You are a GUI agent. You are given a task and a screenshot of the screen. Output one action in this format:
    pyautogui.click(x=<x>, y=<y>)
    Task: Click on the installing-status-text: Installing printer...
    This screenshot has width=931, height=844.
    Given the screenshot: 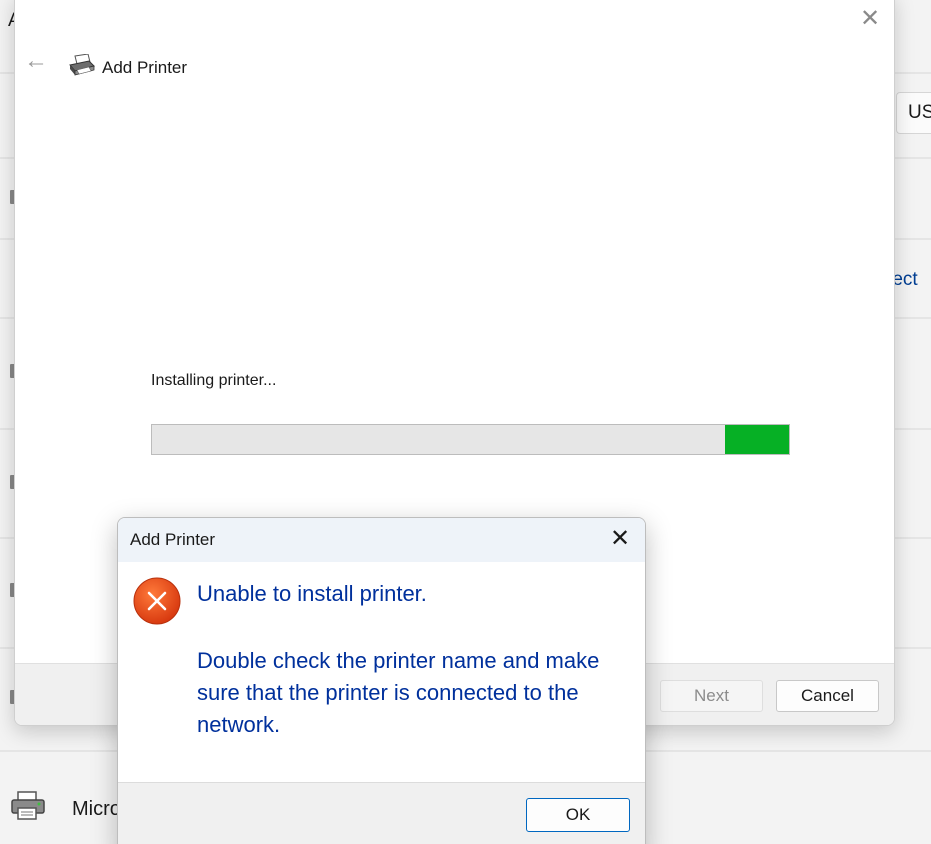 What is the action you would take?
    pyautogui.click(x=214, y=380)
    